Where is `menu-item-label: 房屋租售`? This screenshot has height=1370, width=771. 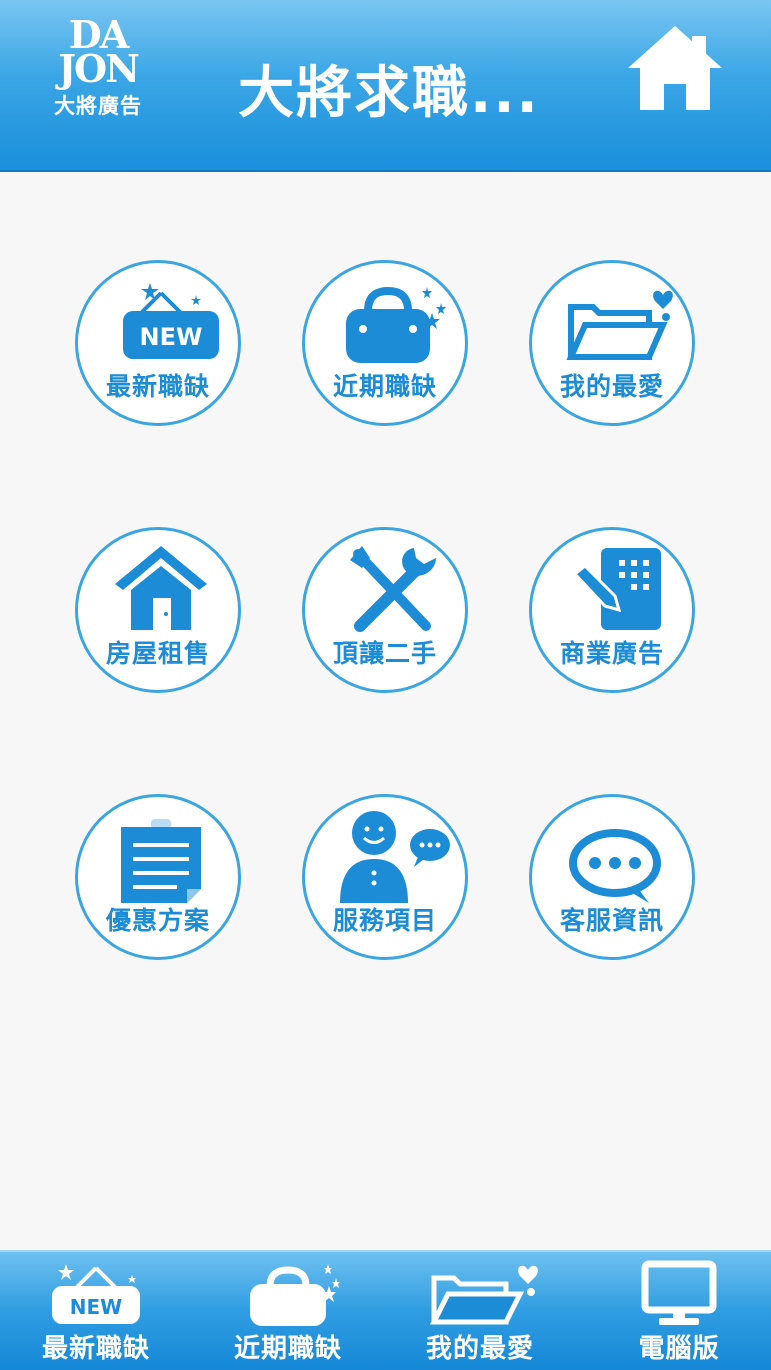
menu-item-label: 房屋租售 is located at coordinates (157, 653).